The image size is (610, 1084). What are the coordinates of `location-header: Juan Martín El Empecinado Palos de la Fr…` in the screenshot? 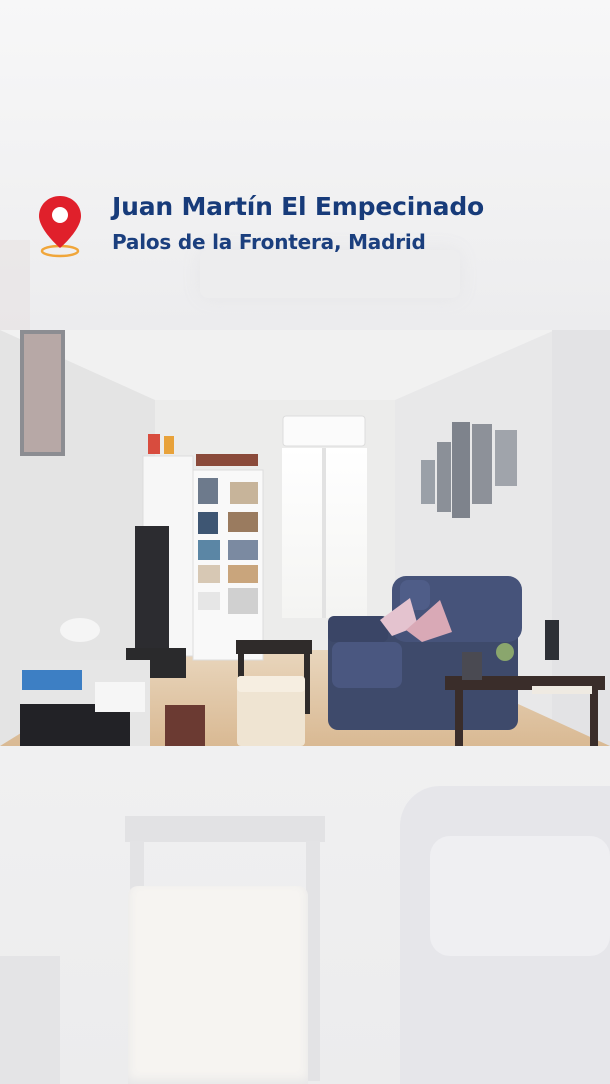 It's located at (305, 230).